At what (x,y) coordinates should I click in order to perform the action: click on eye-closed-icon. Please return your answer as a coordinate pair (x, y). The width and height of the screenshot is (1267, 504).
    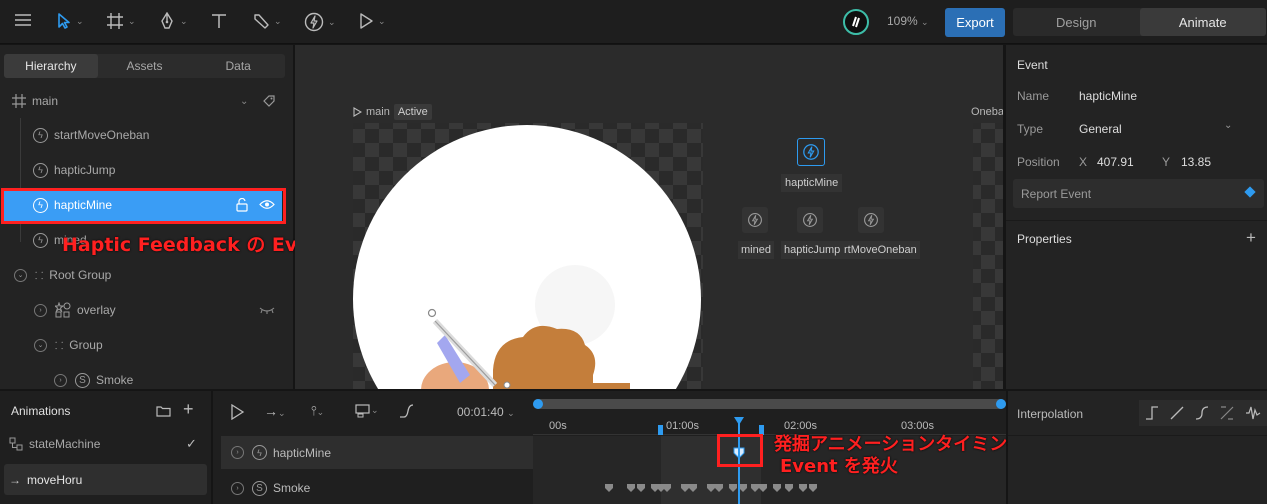
    Looking at the image, I should click on (267, 310).